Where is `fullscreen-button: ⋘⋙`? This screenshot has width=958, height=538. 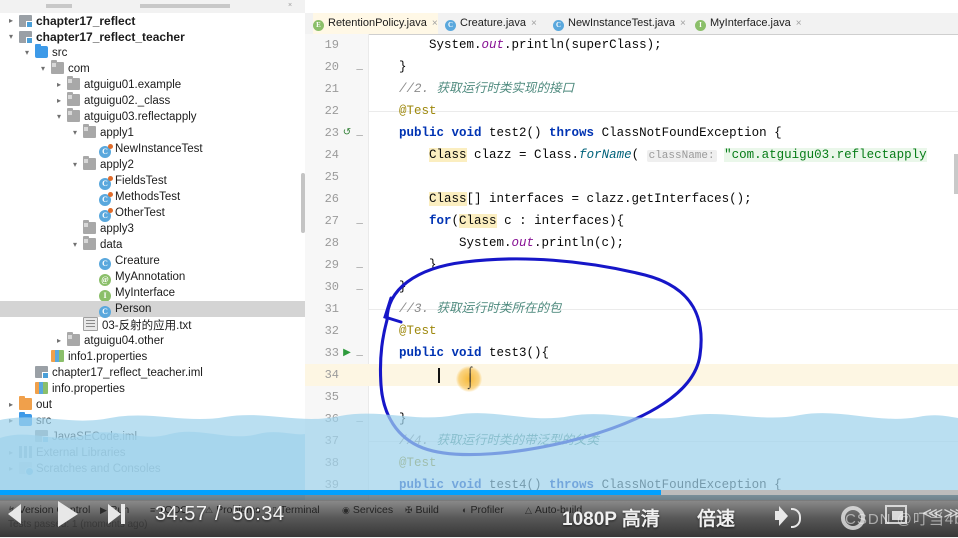
fullscreen-button: ⋘⋙ is located at coordinates (940, 514).